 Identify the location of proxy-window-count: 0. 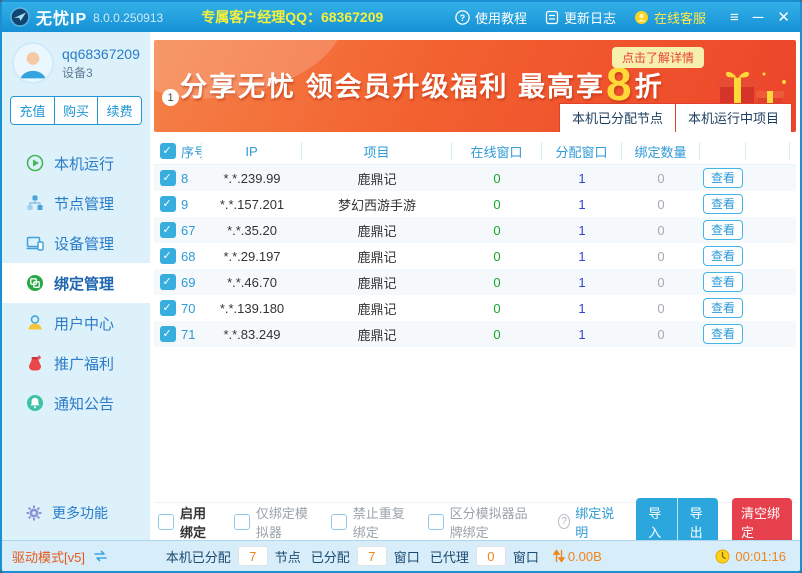
(490, 556).